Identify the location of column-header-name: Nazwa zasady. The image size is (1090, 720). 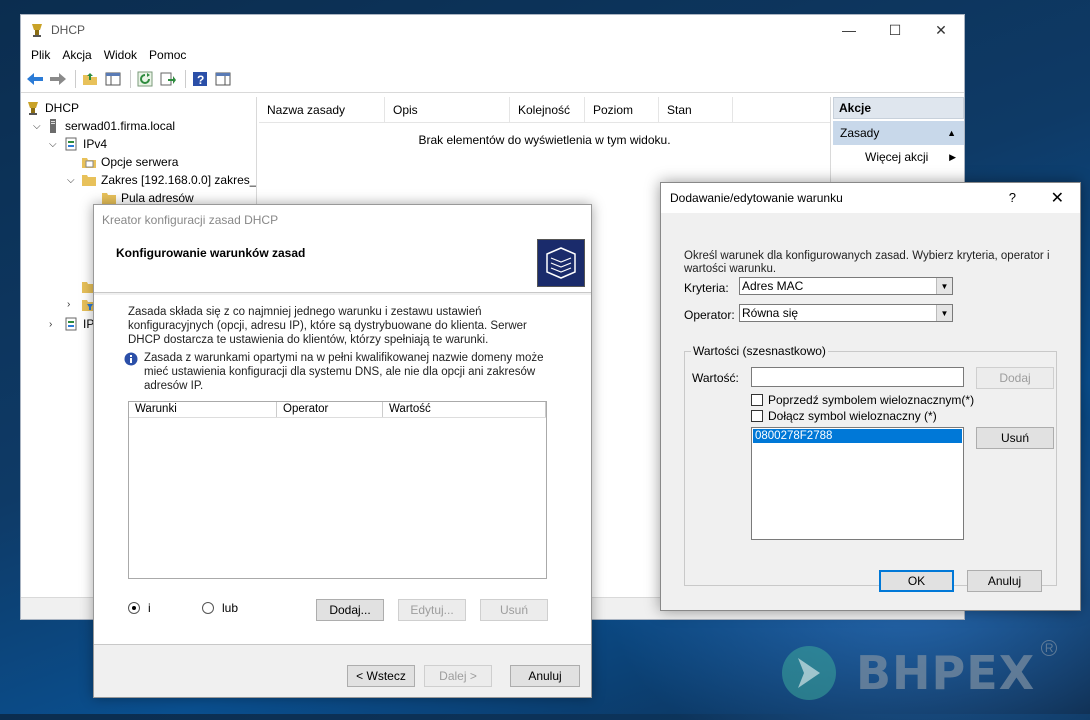
(322, 109).